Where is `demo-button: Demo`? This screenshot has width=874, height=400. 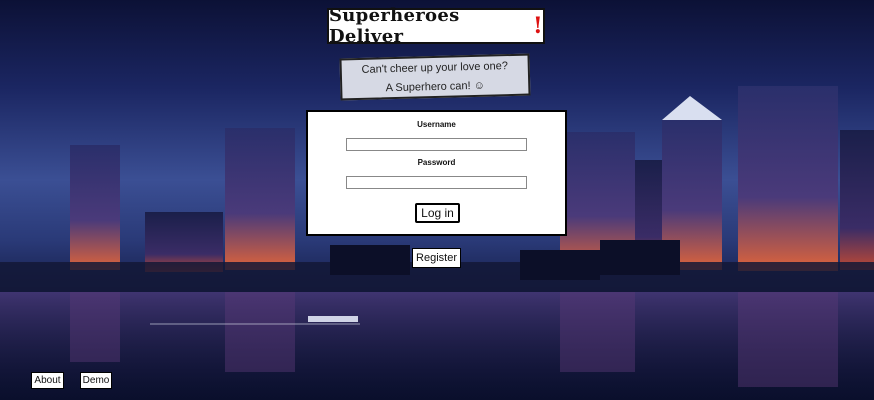
demo-button: Demo is located at coordinates (96, 380).